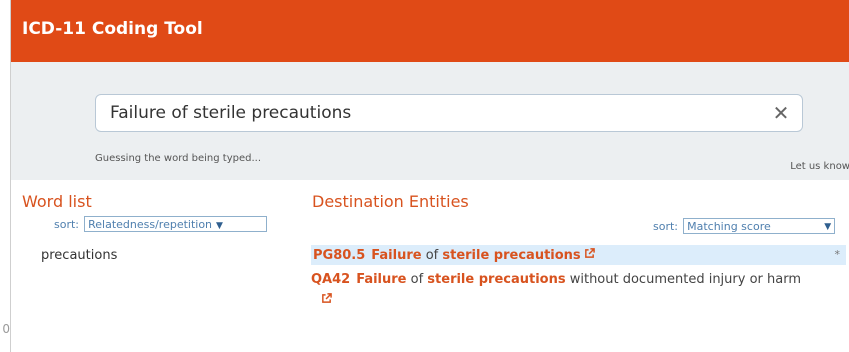 This screenshot has height=352, width=849. Describe the element at coordinates (430, 113) in the screenshot. I see `search-input` at that location.